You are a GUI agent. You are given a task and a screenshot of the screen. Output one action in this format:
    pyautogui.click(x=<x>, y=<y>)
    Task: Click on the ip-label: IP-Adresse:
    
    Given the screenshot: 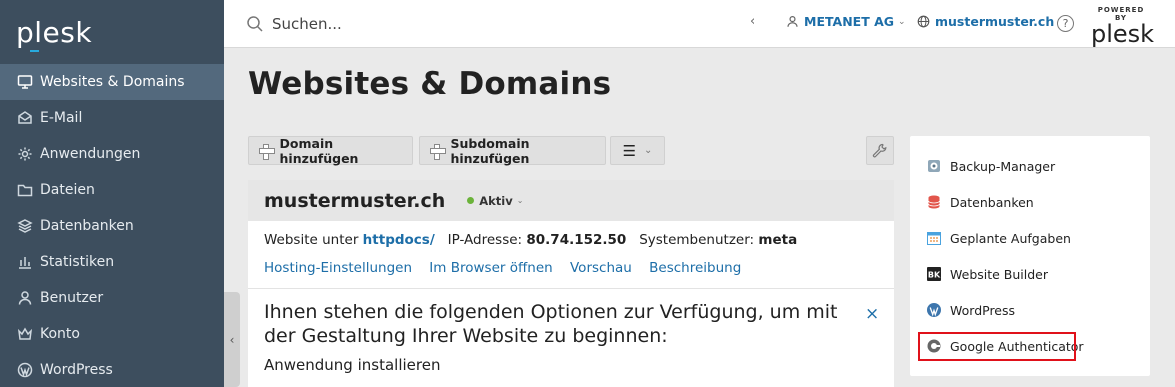 What is the action you would take?
    pyautogui.click(x=485, y=240)
    